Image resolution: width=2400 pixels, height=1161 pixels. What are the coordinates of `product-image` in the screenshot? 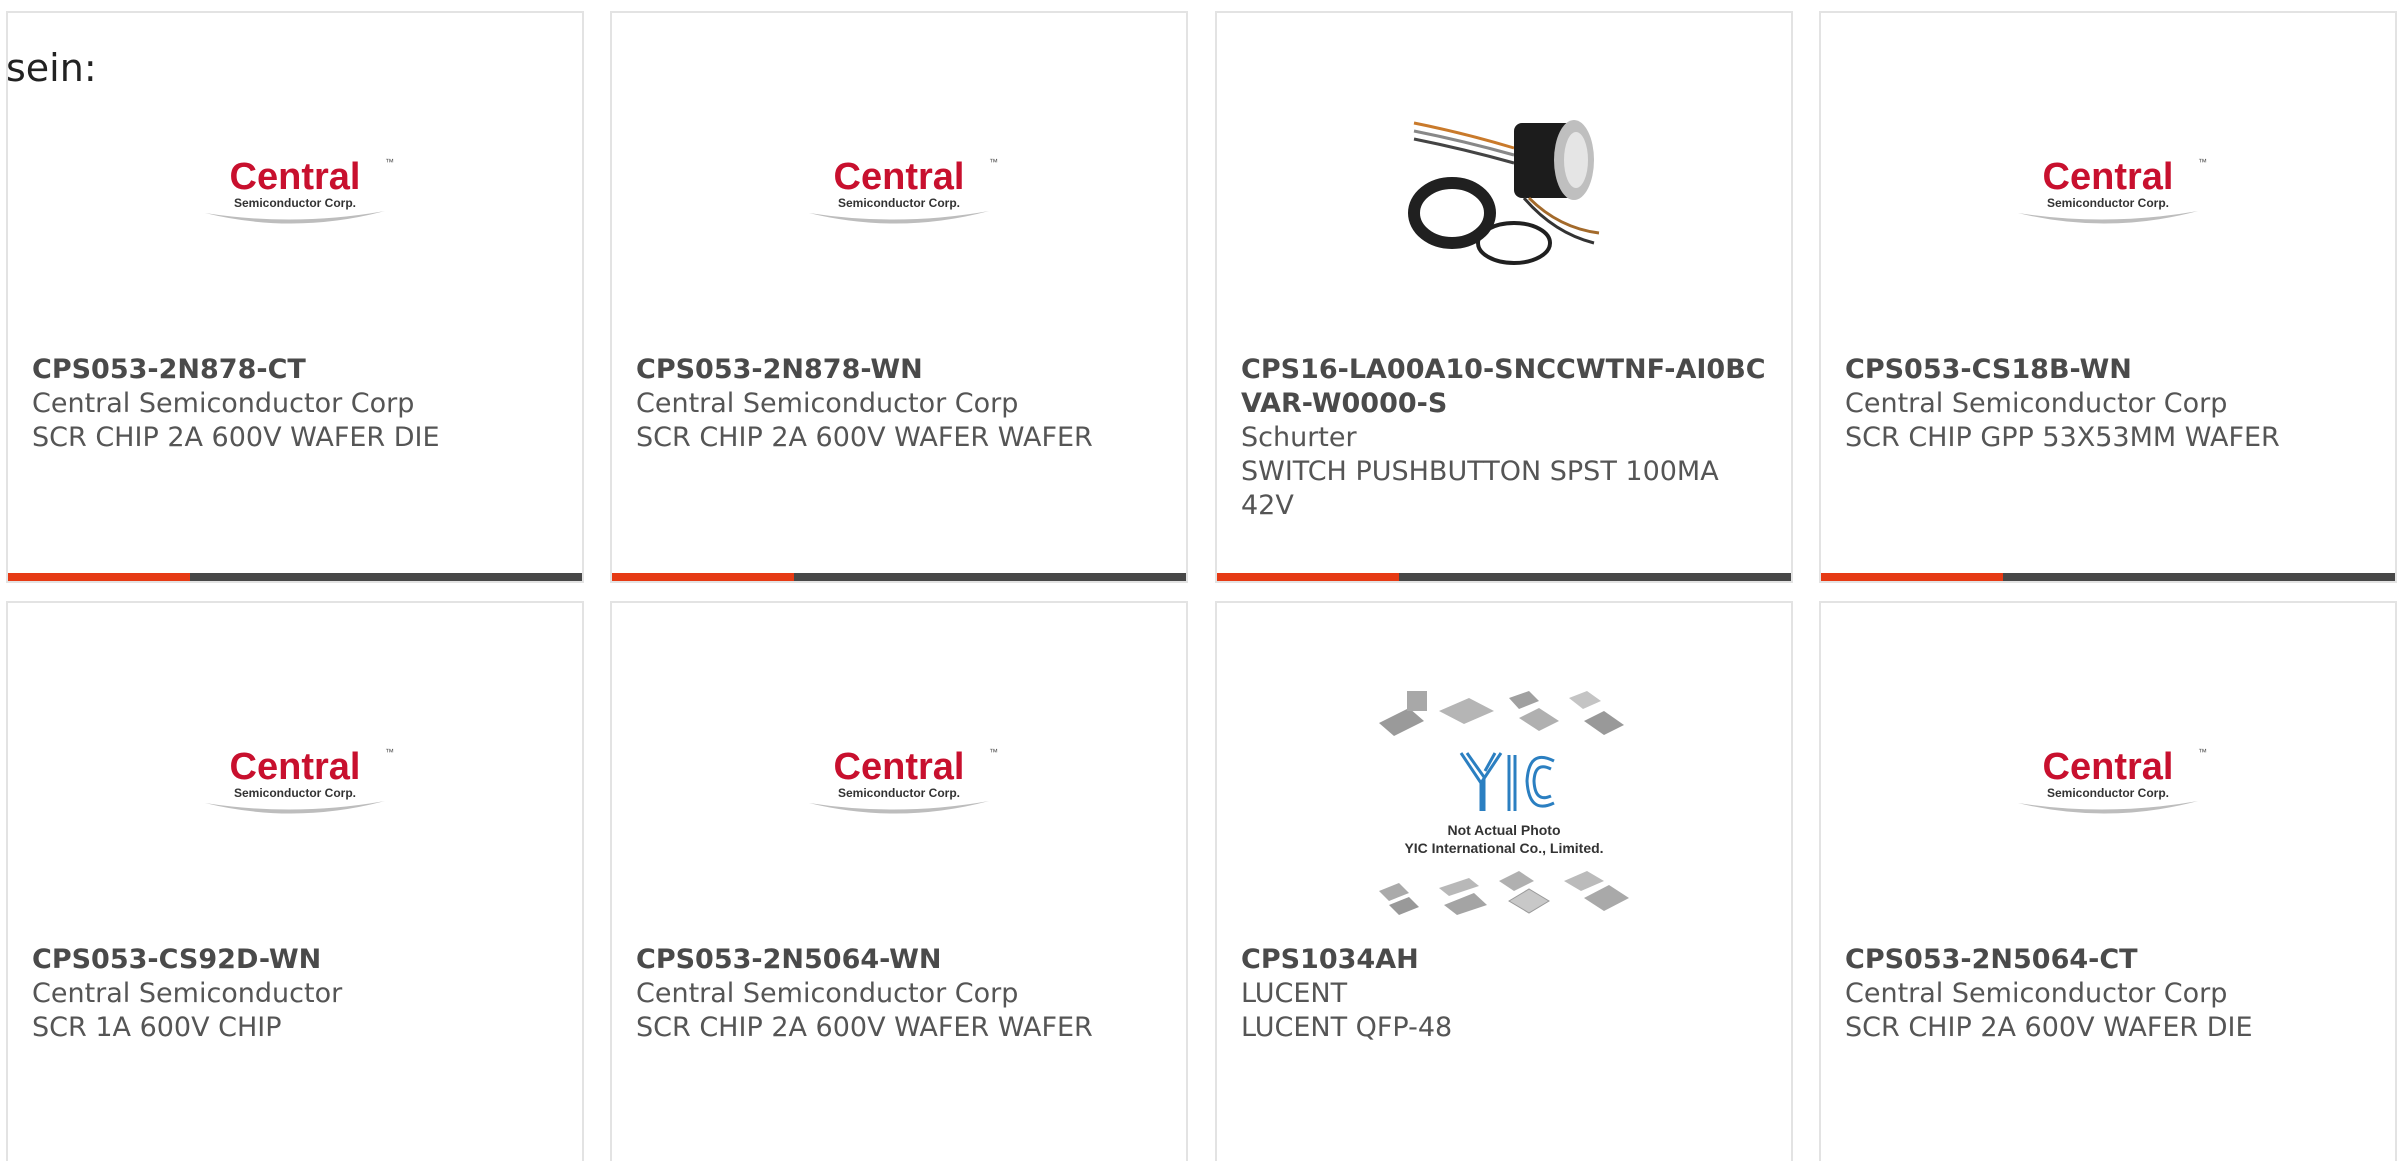 It's located at (1504, 193).